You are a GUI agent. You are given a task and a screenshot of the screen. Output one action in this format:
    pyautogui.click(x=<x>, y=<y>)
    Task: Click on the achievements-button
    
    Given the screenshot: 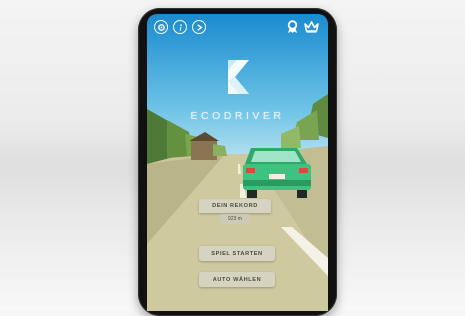 What is the action you would take?
    pyautogui.click(x=292, y=27)
    